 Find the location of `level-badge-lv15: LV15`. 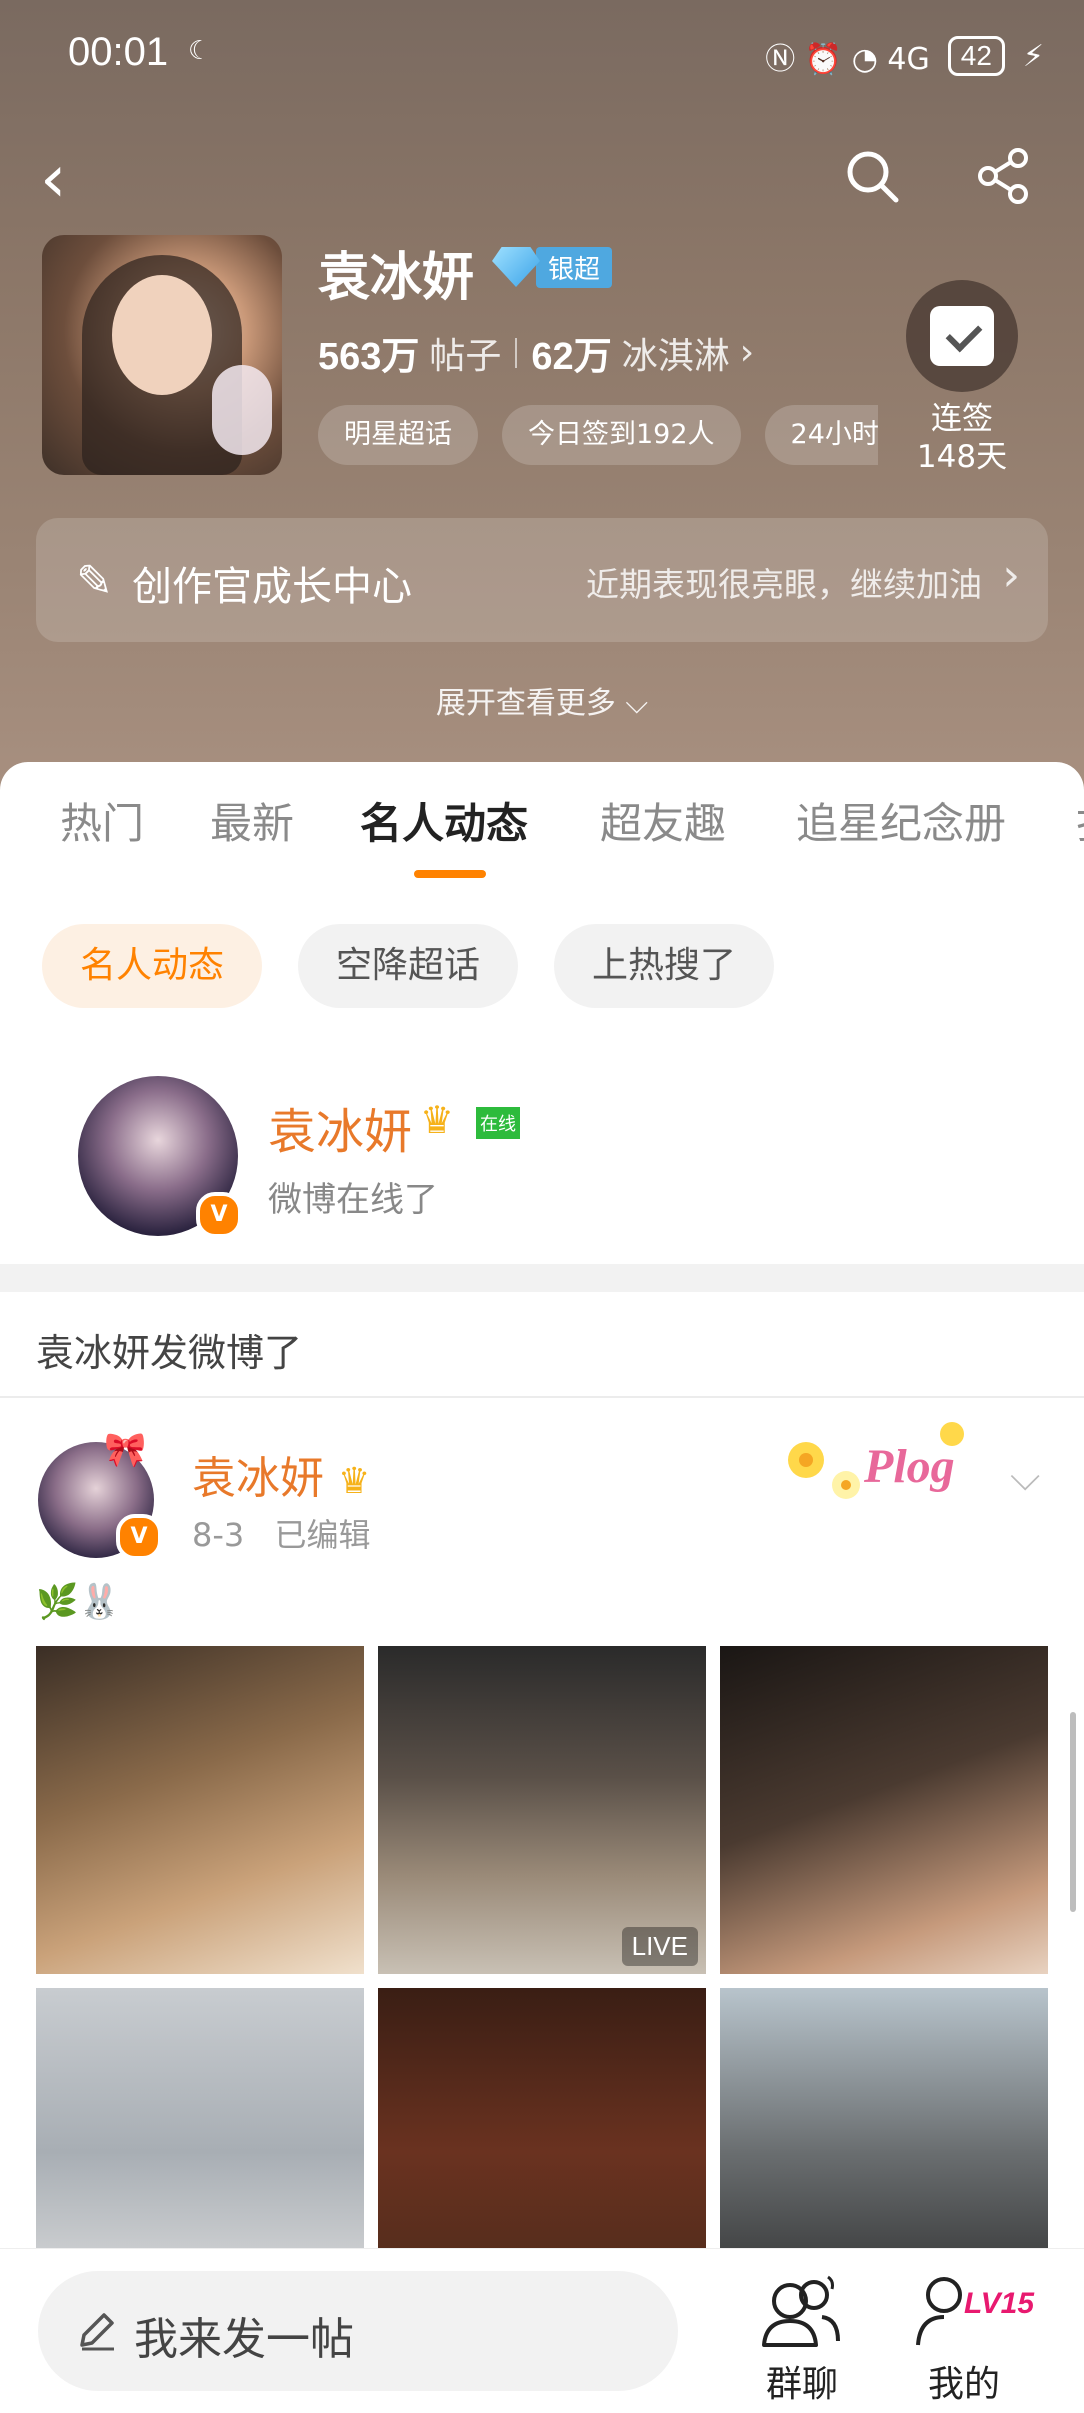

level-badge-lv15: LV15 is located at coordinates (999, 2303).